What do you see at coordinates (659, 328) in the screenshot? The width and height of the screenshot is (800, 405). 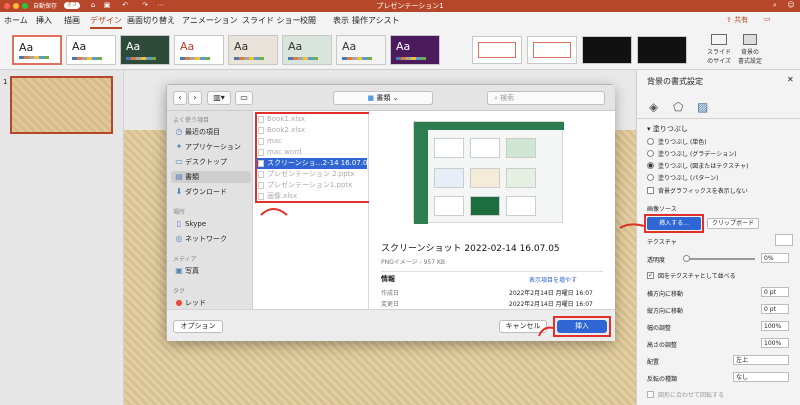 I see `scale-x-label: 幅の調整` at bounding box center [659, 328].